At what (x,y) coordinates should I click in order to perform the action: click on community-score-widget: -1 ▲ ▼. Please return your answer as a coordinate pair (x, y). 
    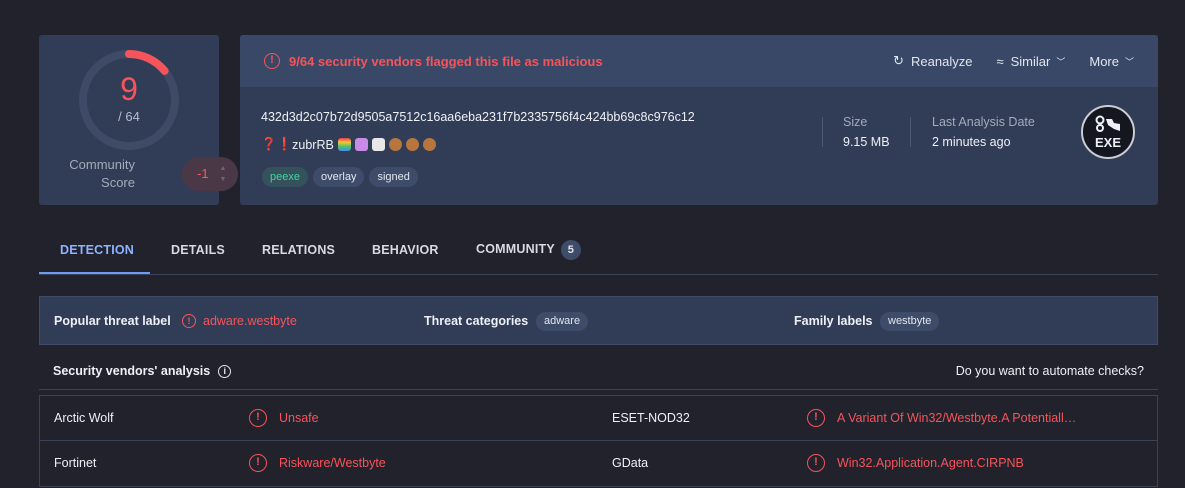
    Looking at the image, I should click on (210, 174).